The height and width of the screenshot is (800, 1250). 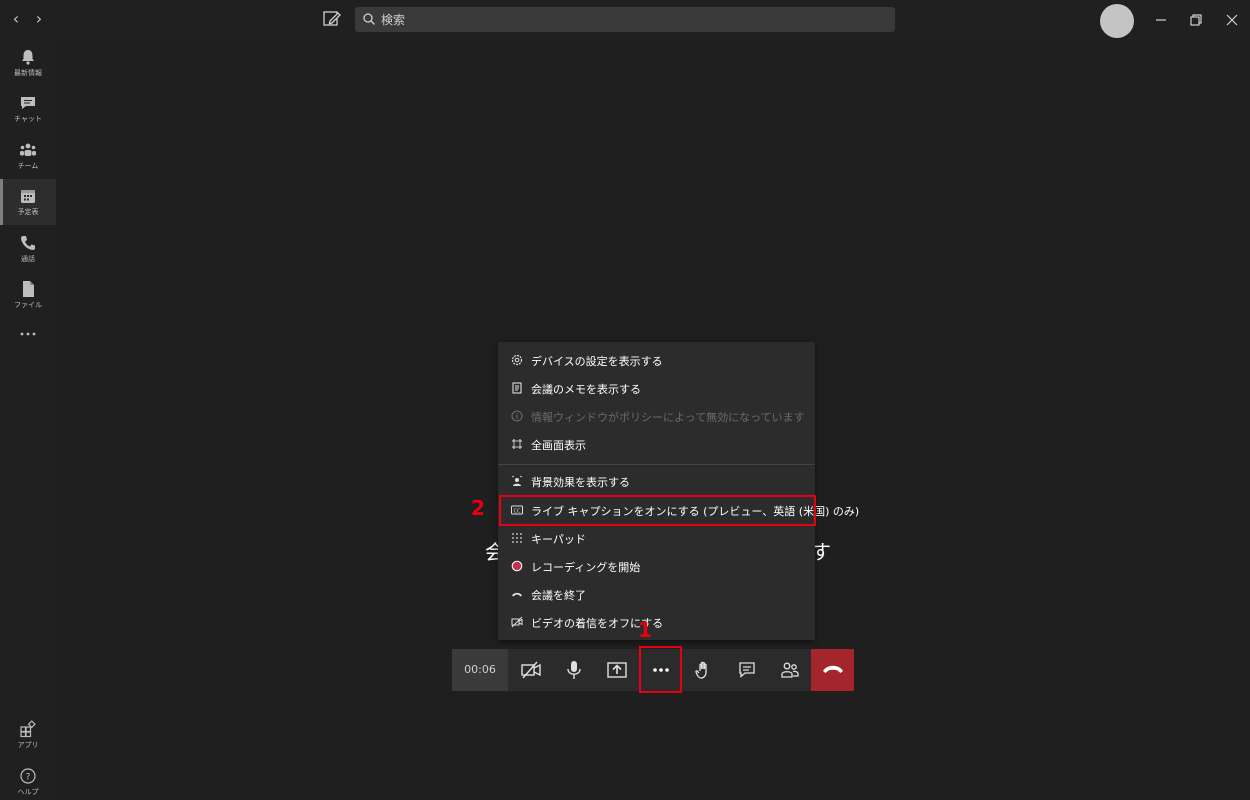 I want to click on compose-icon, so click(x=332, y=19).